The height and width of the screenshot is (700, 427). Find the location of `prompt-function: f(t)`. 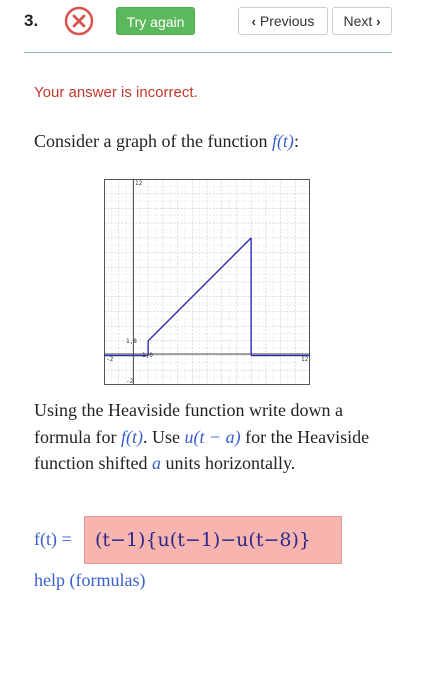

prompt-function: f(t) is located at coordinates (282, 141).